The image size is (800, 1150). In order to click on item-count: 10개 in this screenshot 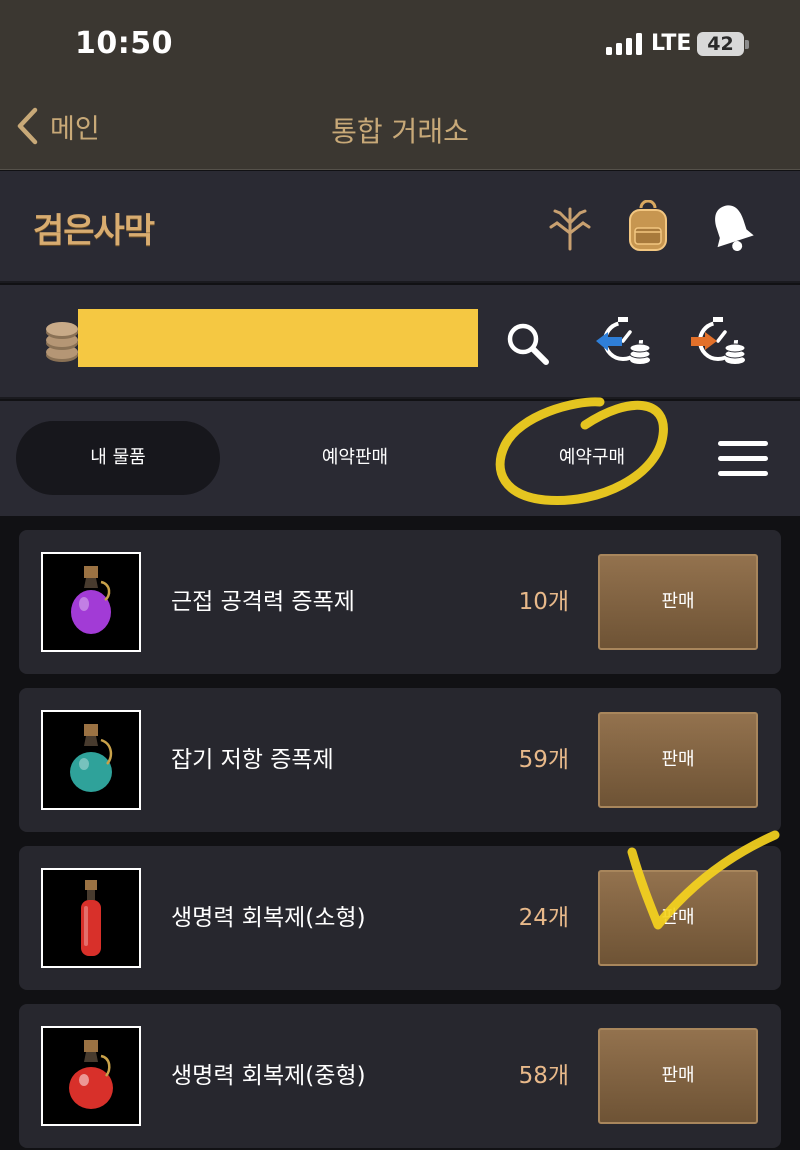, I will do `click(543, 602)`.